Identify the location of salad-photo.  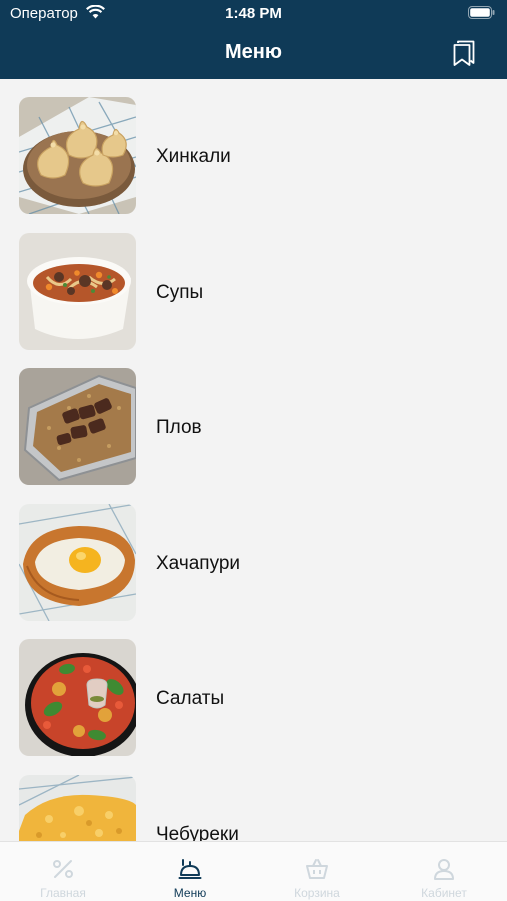
(77, 697).